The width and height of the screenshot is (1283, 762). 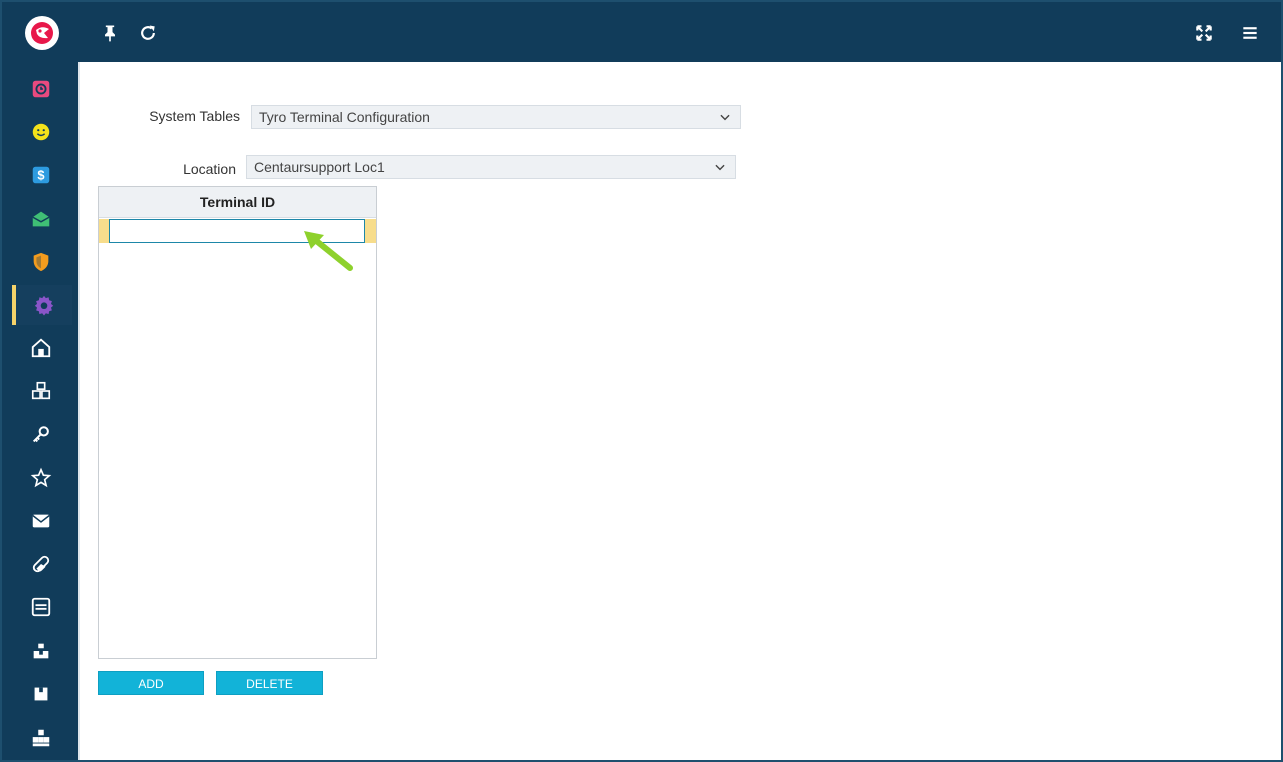 I want to click on logo-icon, so click(x=42, y=33).